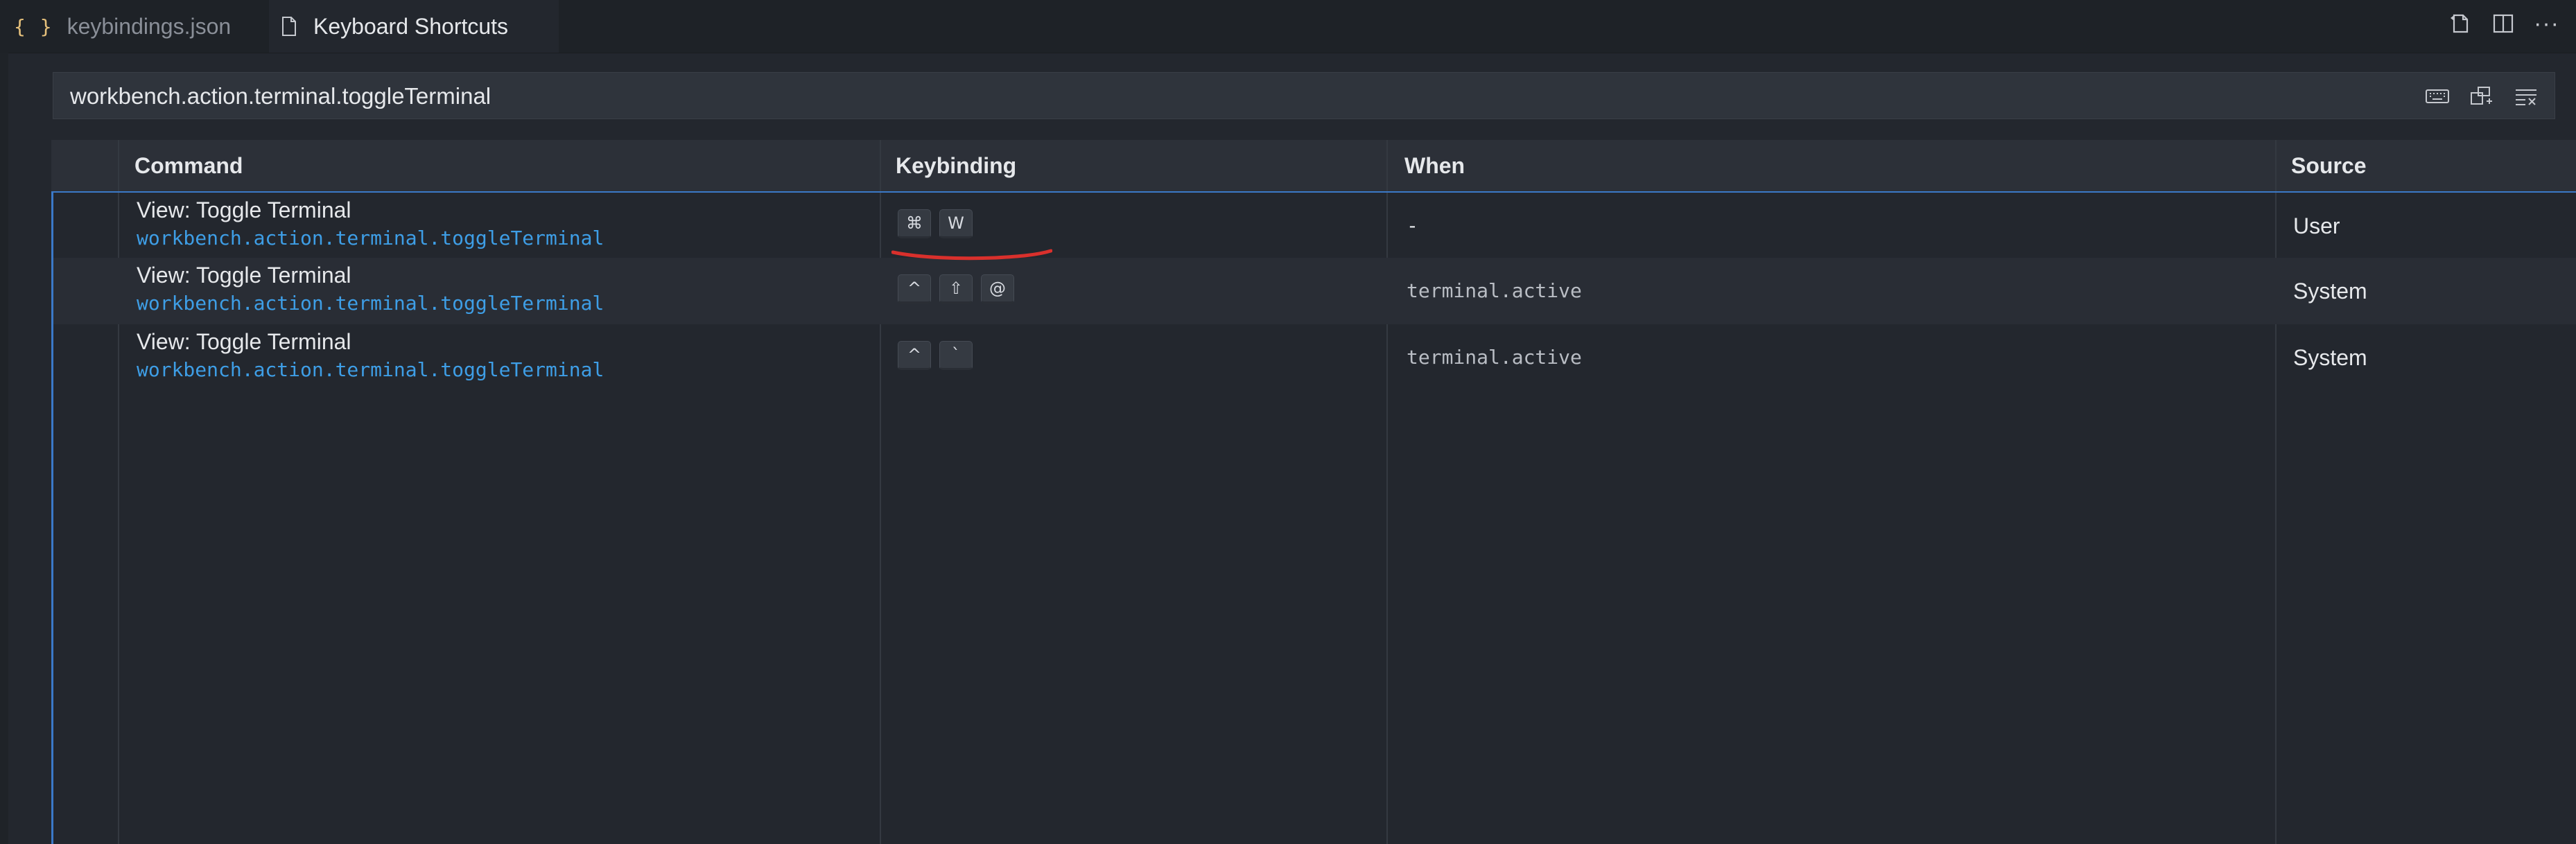 The image size is (2576, 844). What do you see at coordinates (997, 289) in the screenshot?
I see `key-cap: @` at bounding box center [997, 289].